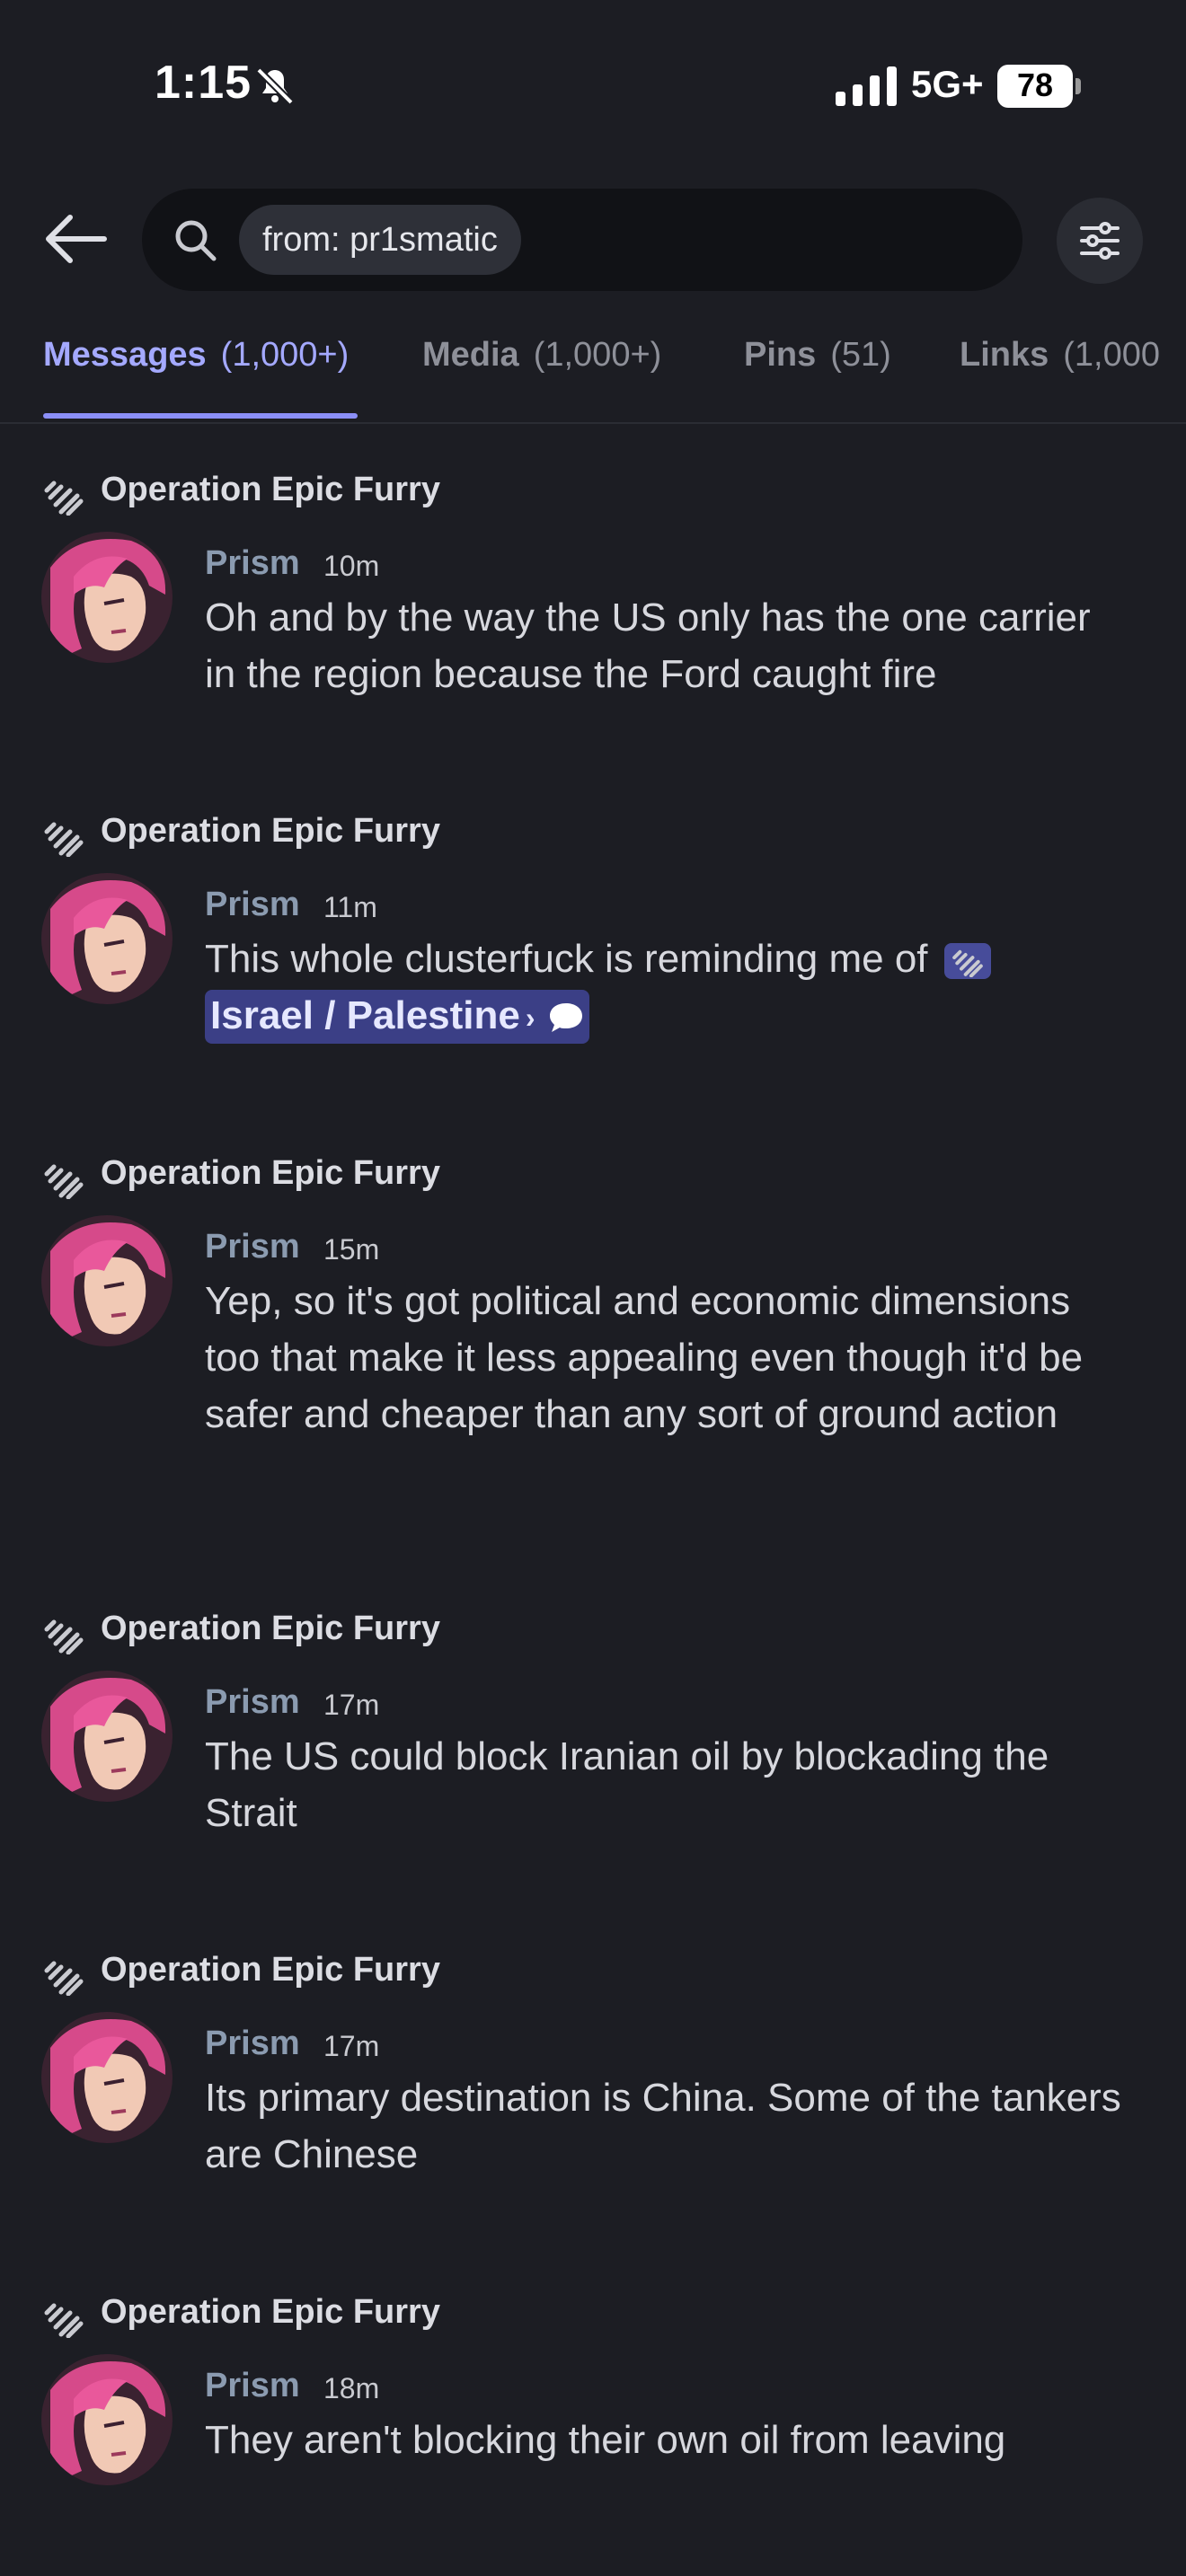  What do you see at coordinates (351, 1249) in the screenshot?
I see `message-timestamp: 15m` at bounding box center [351, 1249].